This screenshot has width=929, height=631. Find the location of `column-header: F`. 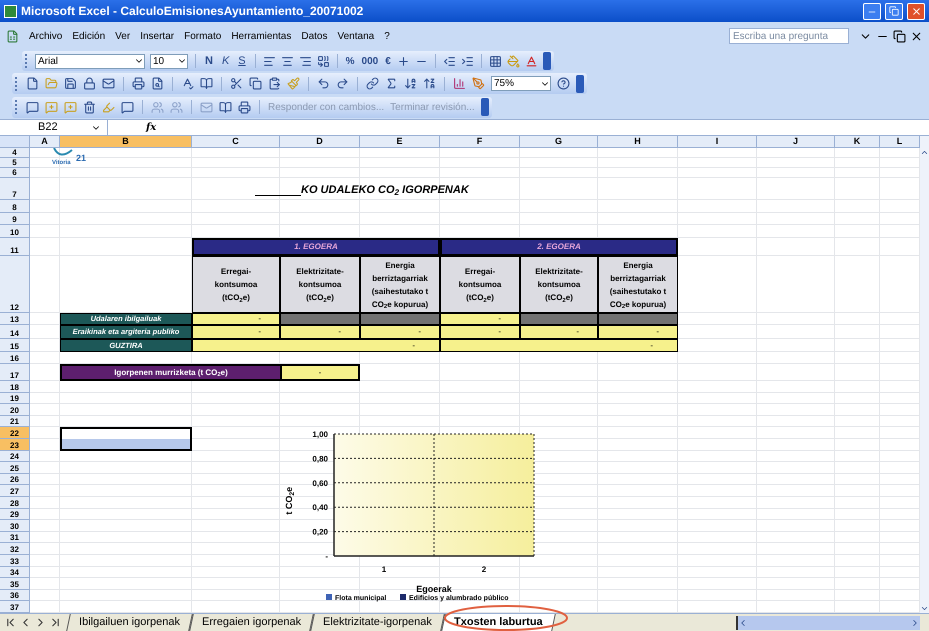

column-header: F is located at coordinates (480, 142).